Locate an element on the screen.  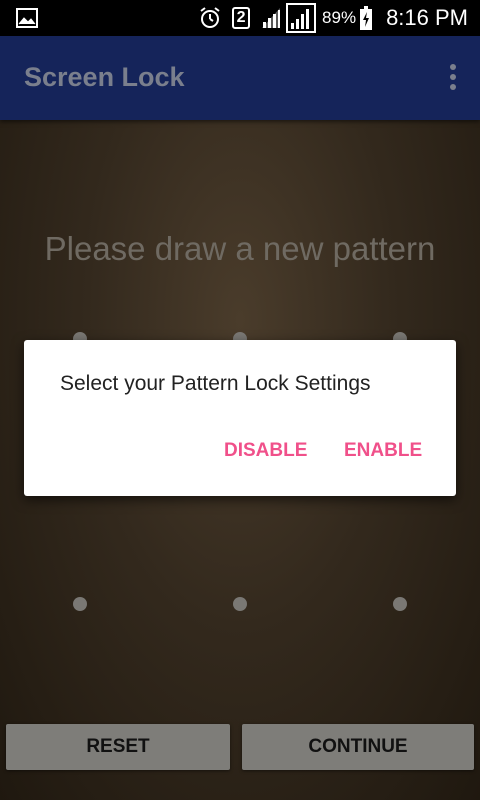
status-icons: 2 89% 8:16 PM is located at coordinates (328, 18).